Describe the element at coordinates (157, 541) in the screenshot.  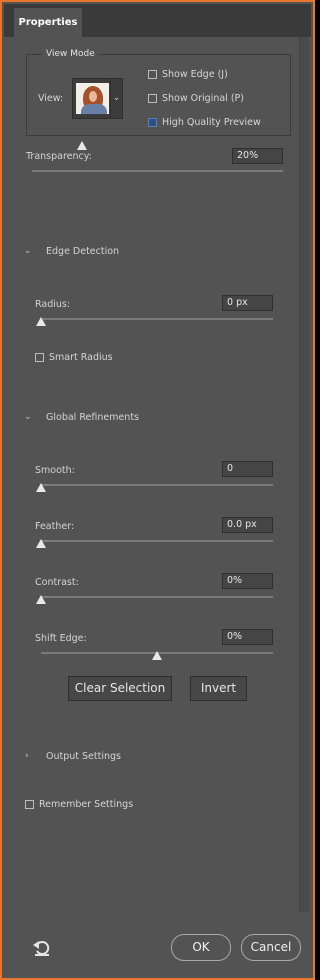
I see `feather-slider-track` at that location.